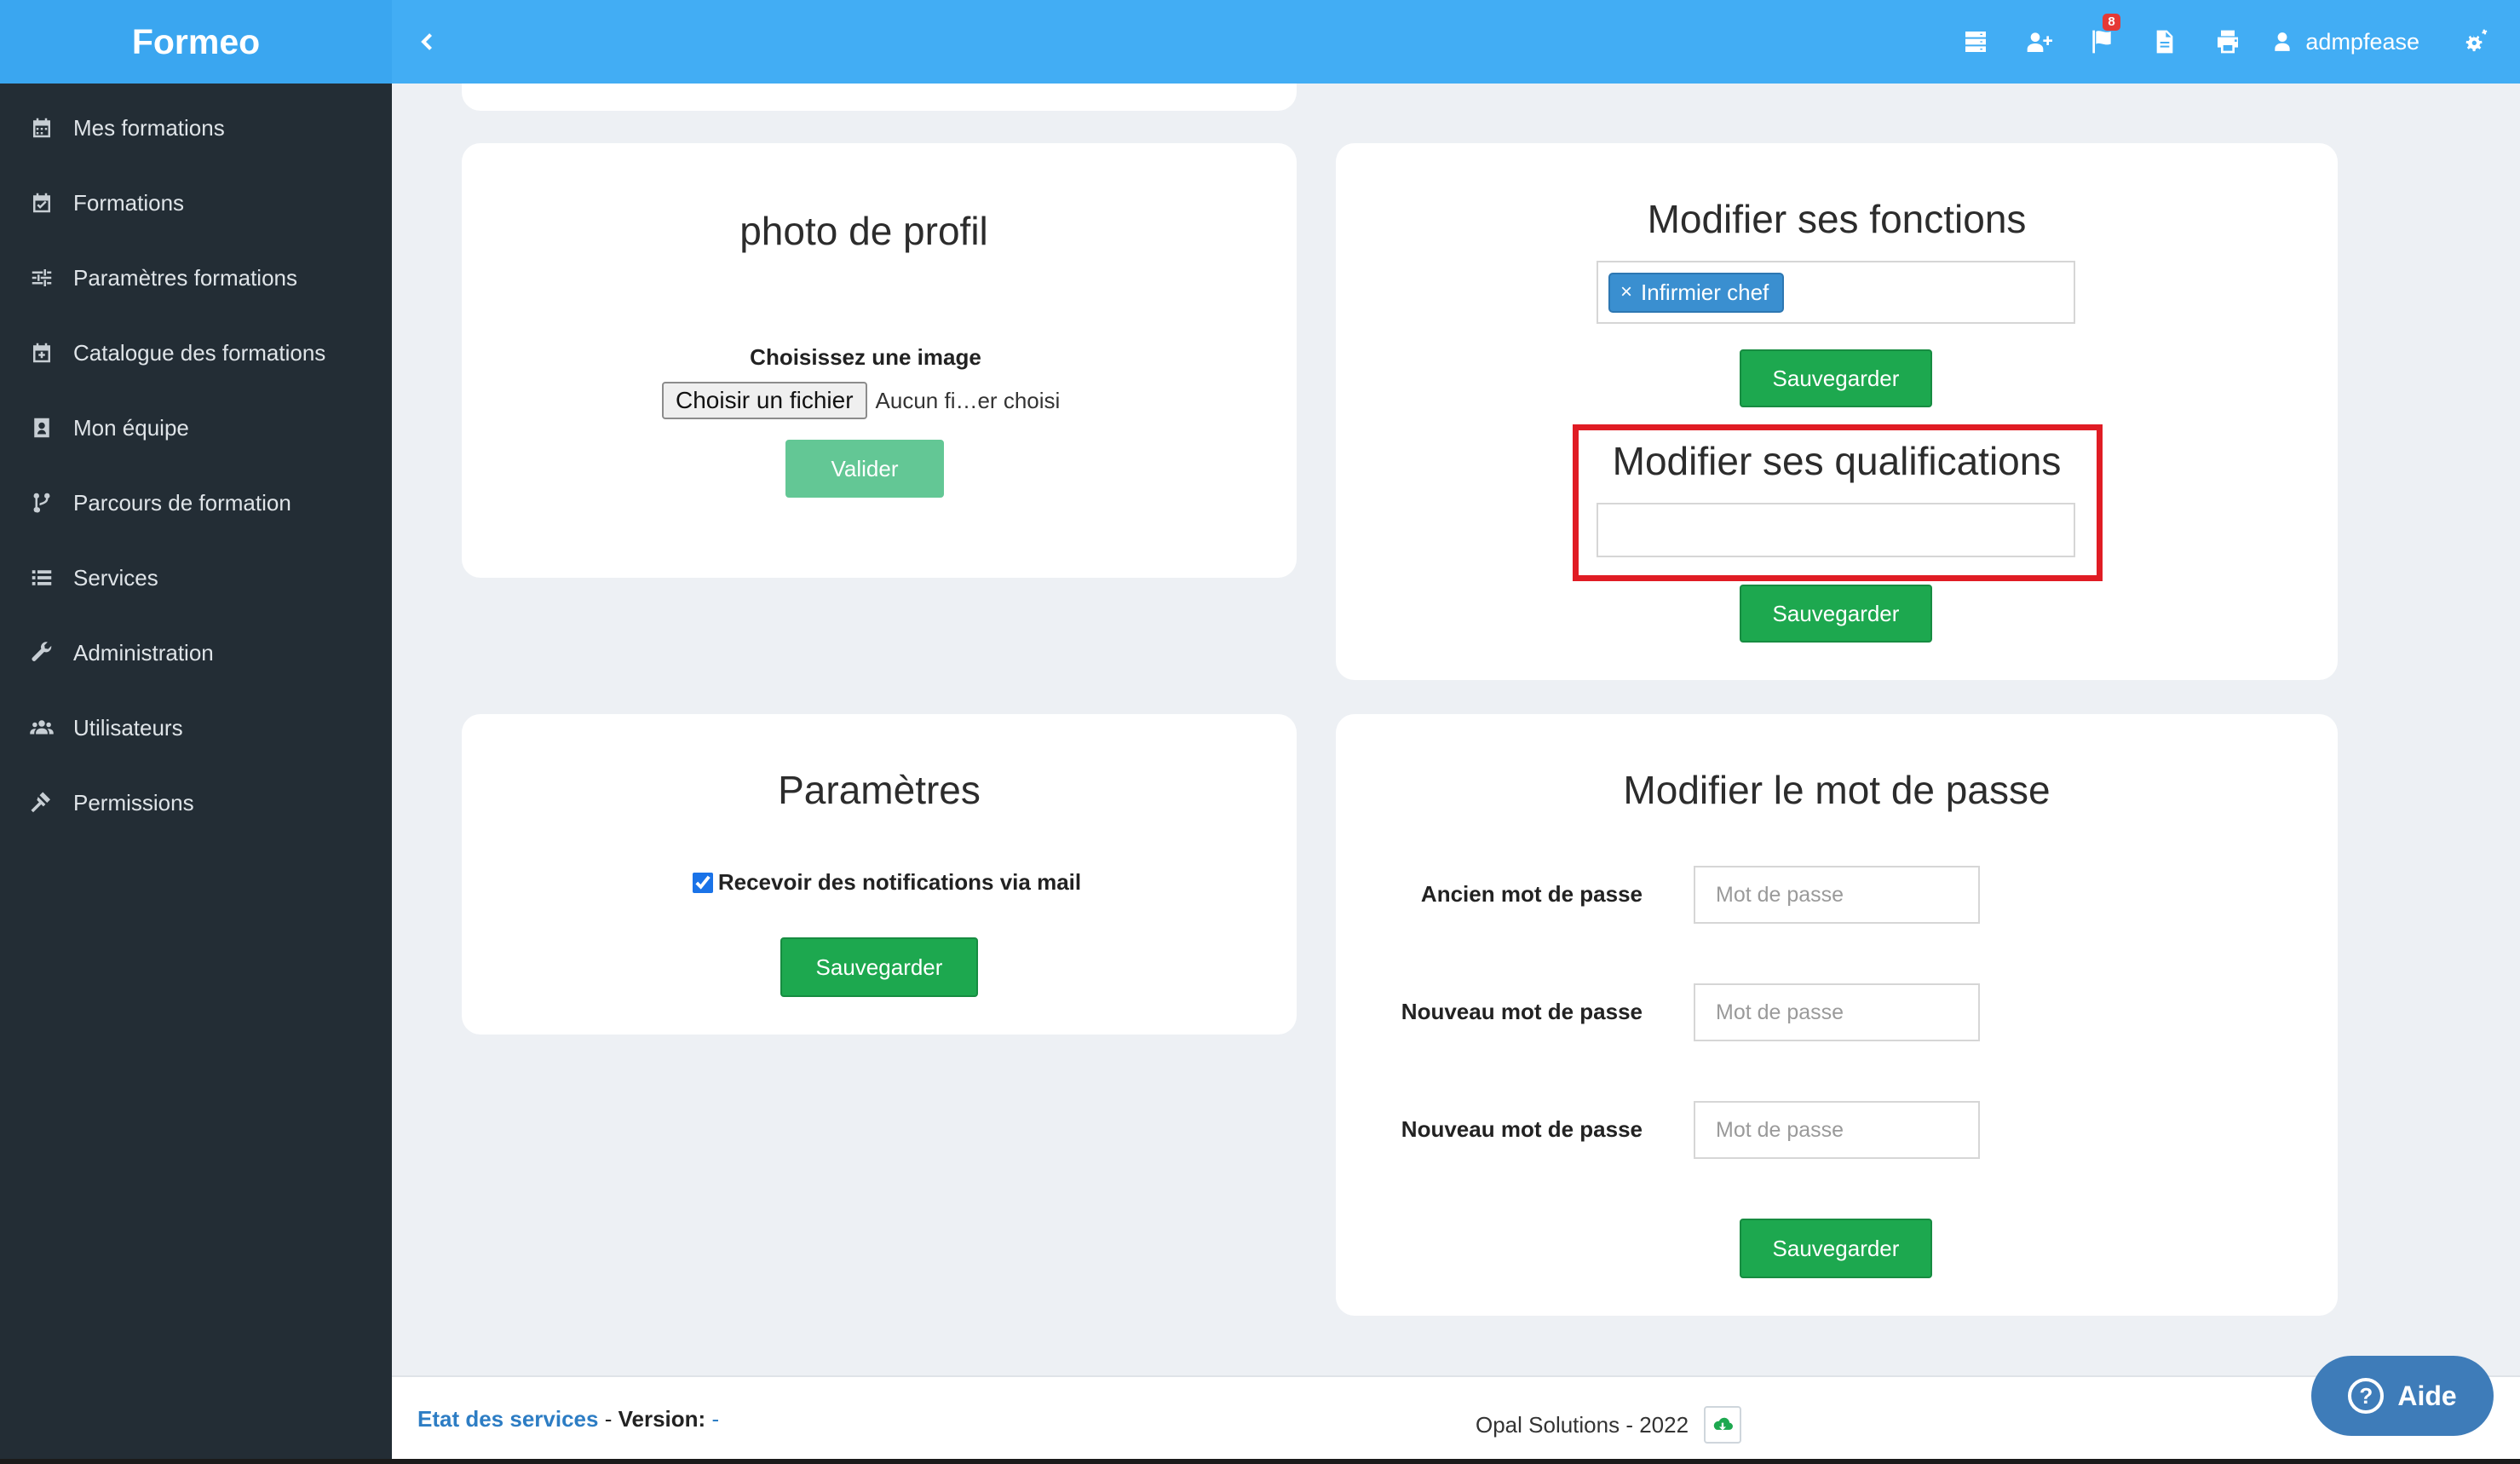 The height and width of the screenshot is (1464, 2520). I want to click on sidebar-item-parametres-formations: Paramètres formations, so click(196, 277).